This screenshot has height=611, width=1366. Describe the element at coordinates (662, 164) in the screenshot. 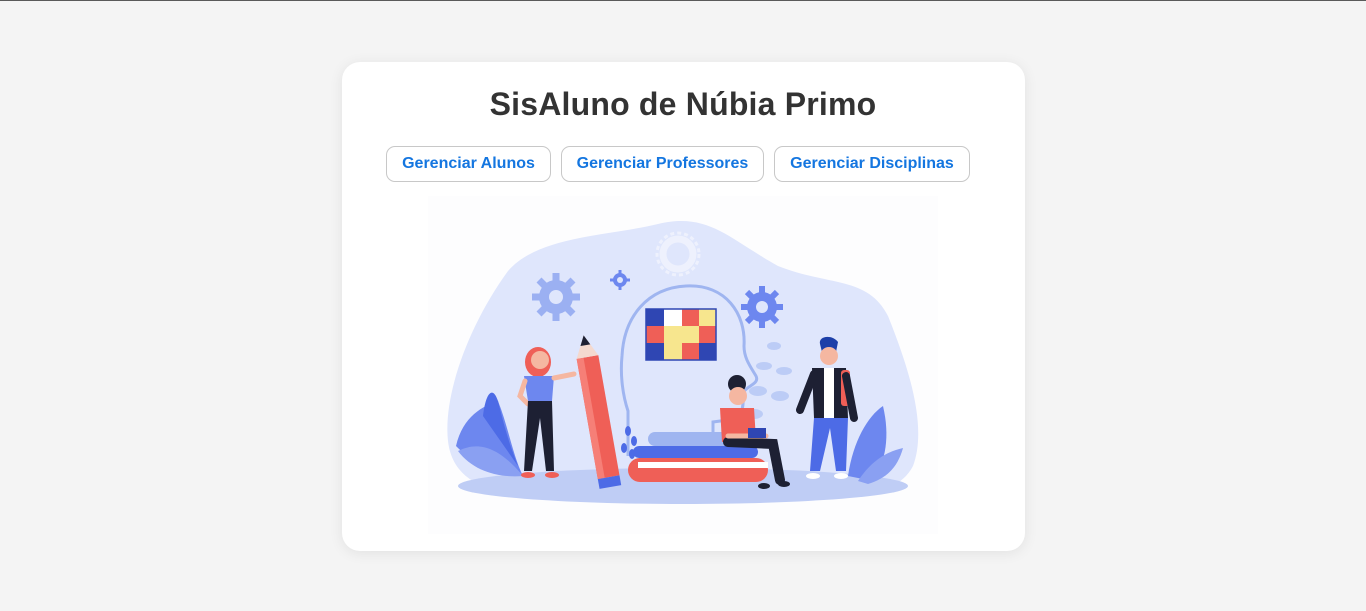

I see `manage-teachers-button: Gerenciar Professores` at that location.